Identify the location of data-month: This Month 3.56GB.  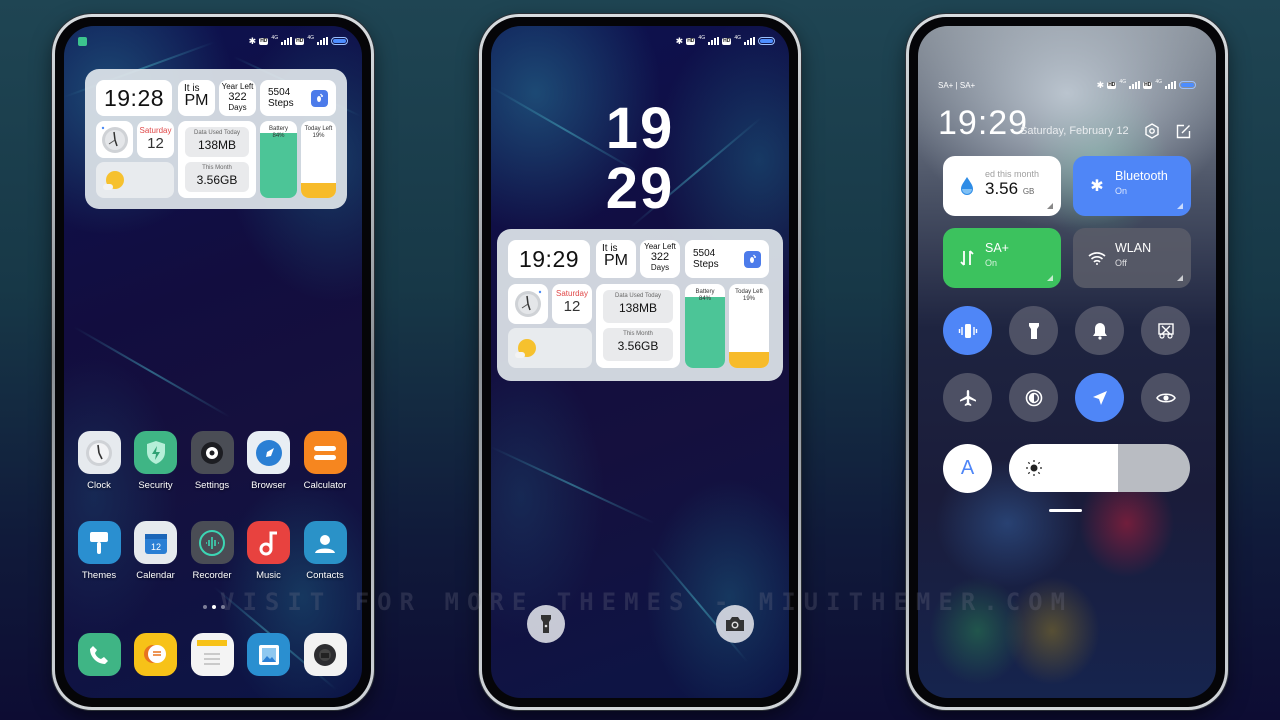
(638, 344).